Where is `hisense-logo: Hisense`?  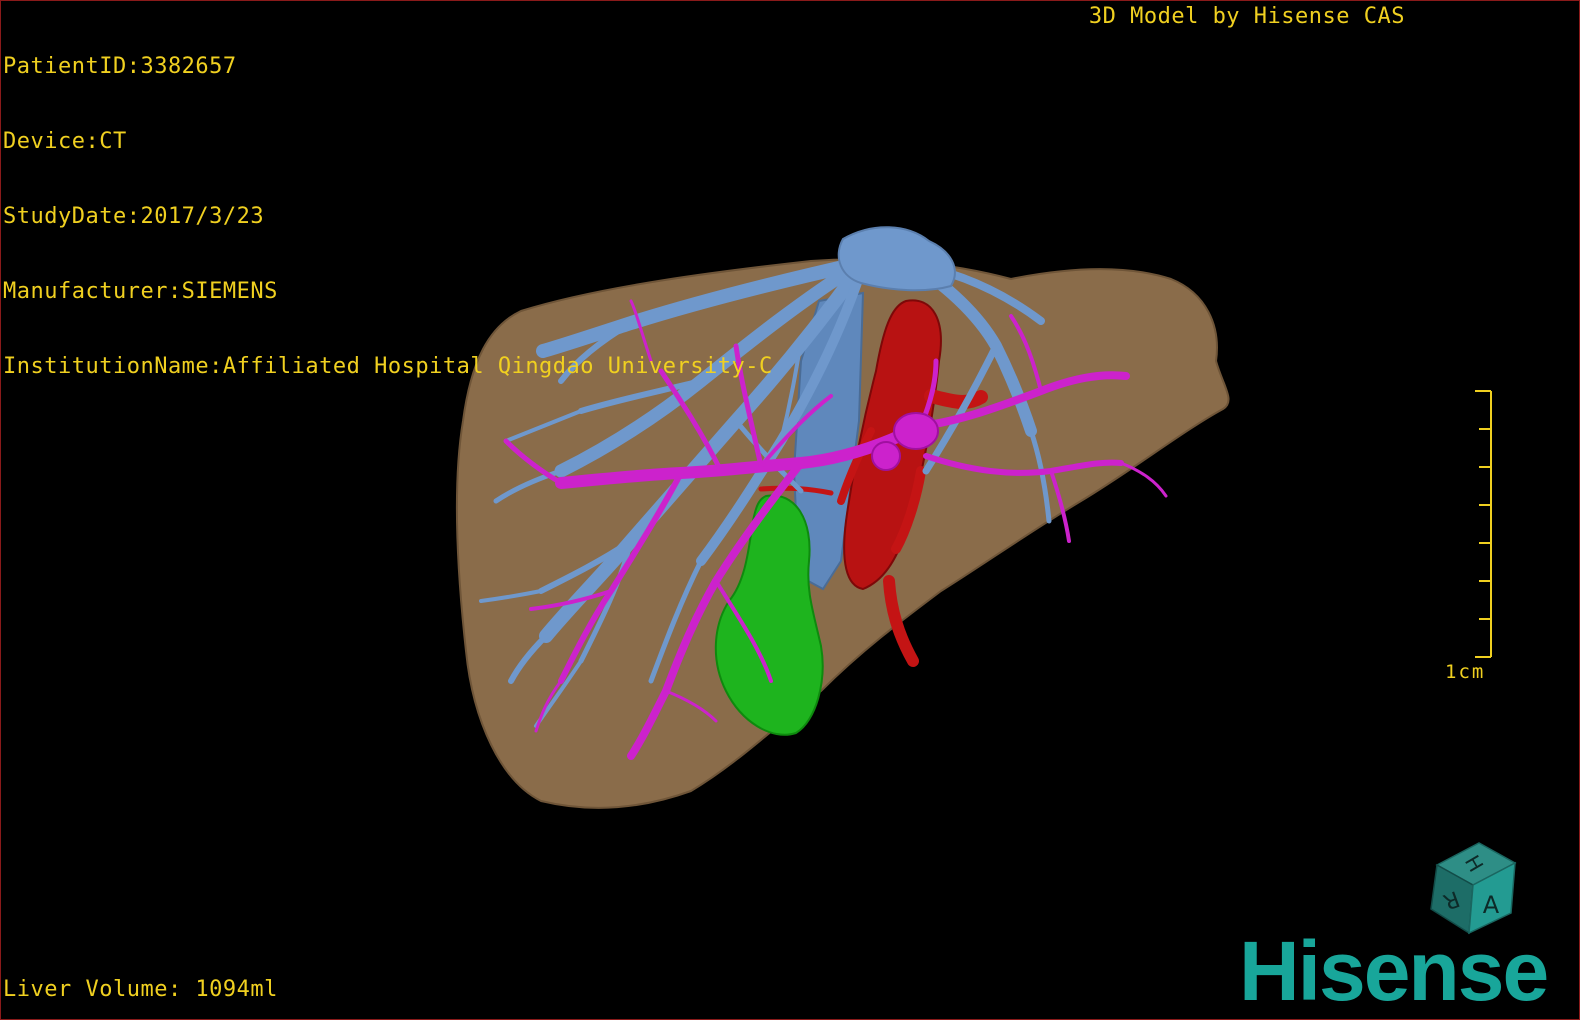 hisense-logo: Hisense is located at coordinates (1394, 971).